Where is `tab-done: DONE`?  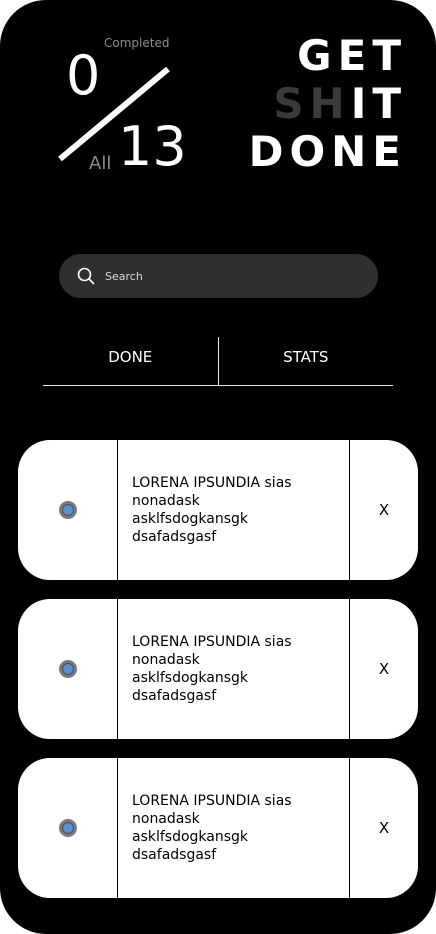
tab-done: DONE is located at coordinates (130, 361).